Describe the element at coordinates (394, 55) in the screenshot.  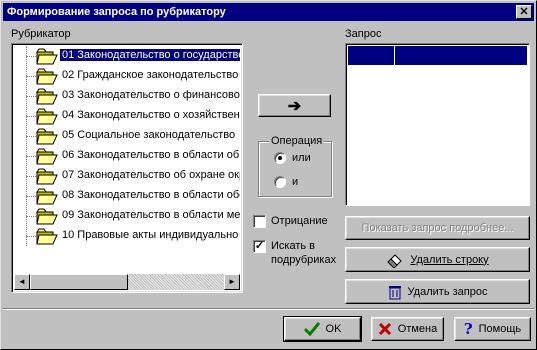
I see `query-column-divider` at that location.